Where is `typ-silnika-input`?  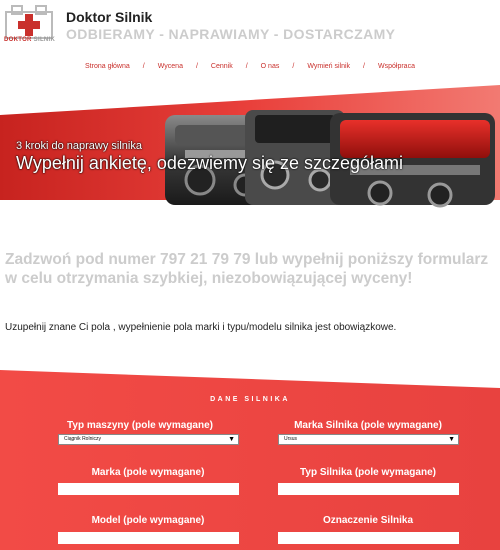 typ-silnika-input is located at coordinates (368, 489).